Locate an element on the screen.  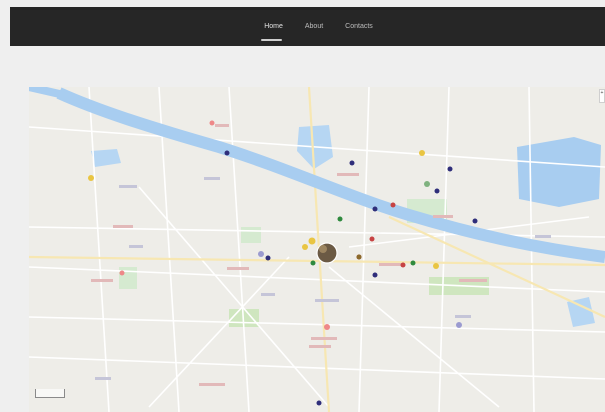
nav-contacts-link: Contacts is located at coordinates (359, 26).